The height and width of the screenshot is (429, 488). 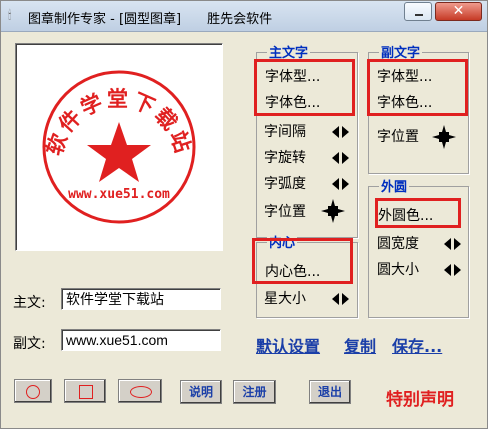 What do you see at coordinates (398, 270) in the screenshot?
I see `outer-size-label: 圆大小` at bounding box center [398, 270].